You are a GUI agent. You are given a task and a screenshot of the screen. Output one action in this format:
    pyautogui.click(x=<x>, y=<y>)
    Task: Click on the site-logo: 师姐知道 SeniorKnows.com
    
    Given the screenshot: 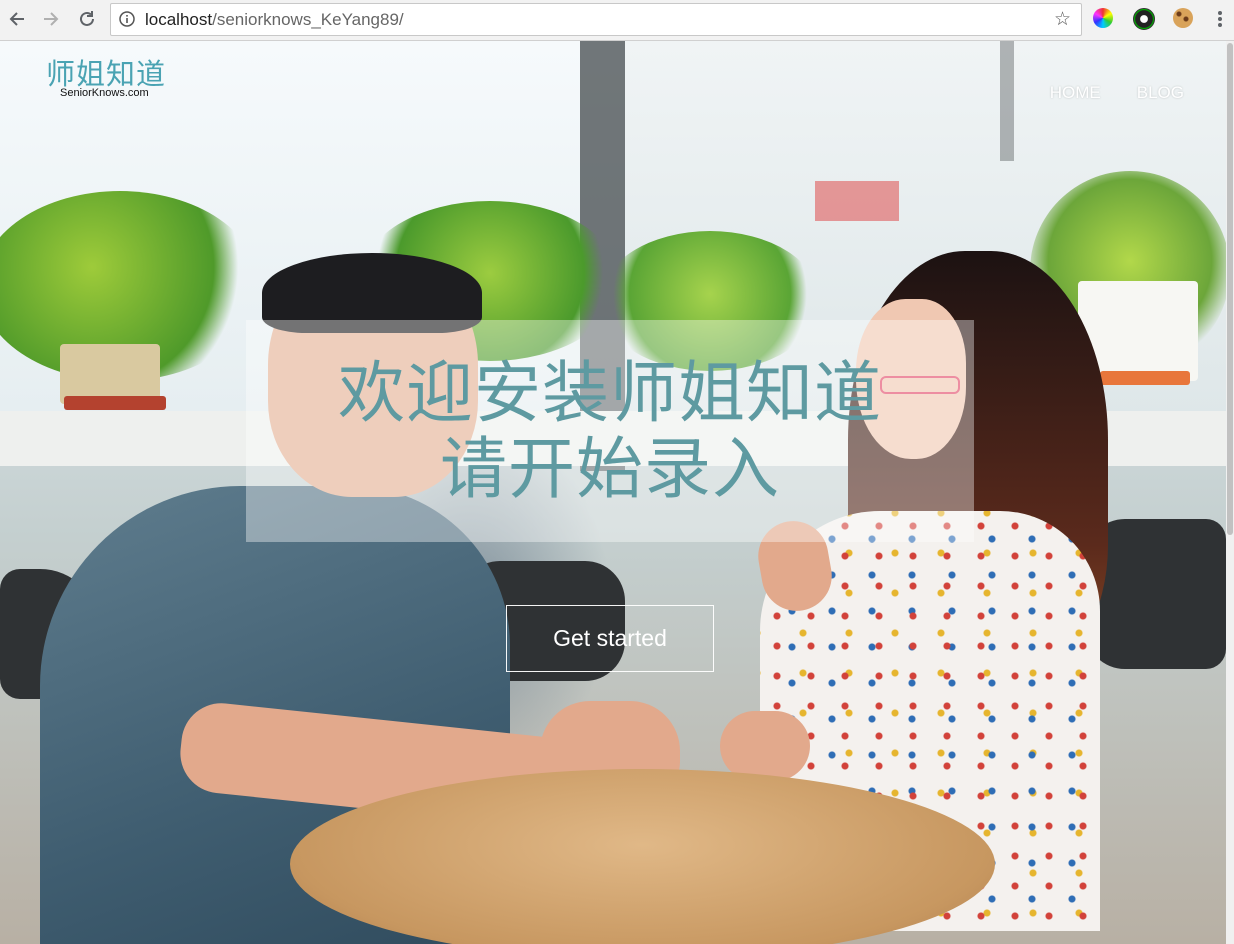 What is the action you would take?
    pyautogui.click(x=106, y=75)
    